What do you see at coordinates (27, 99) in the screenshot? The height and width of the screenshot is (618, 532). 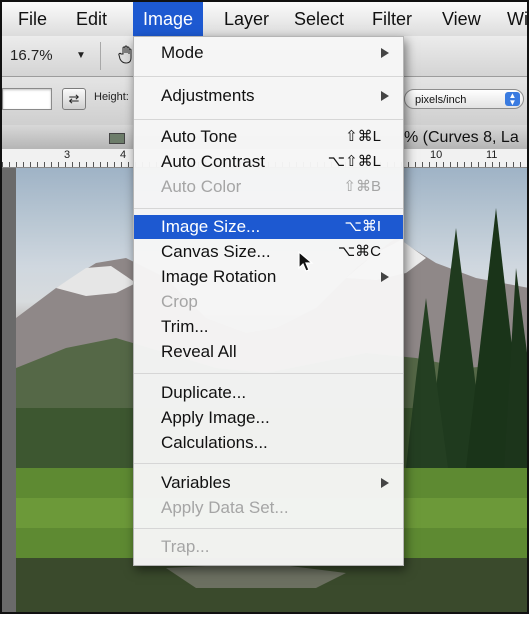 I see `width-field` at bounding box center [27, 99].